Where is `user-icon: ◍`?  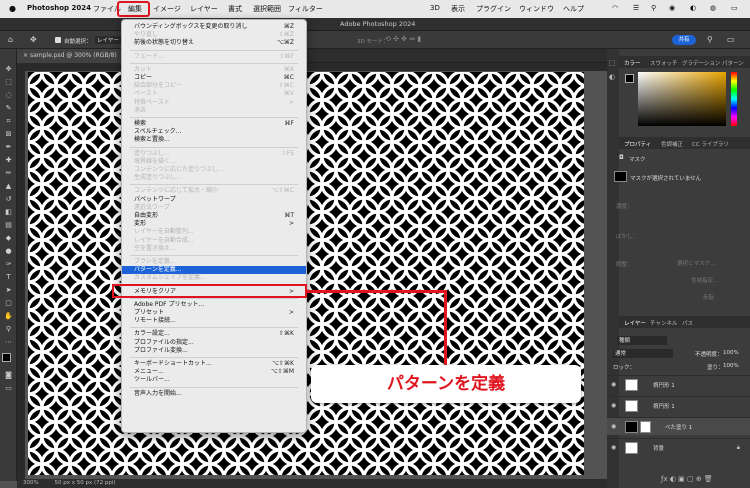 user-icon: ◍ is located at coordinates (713, 8).